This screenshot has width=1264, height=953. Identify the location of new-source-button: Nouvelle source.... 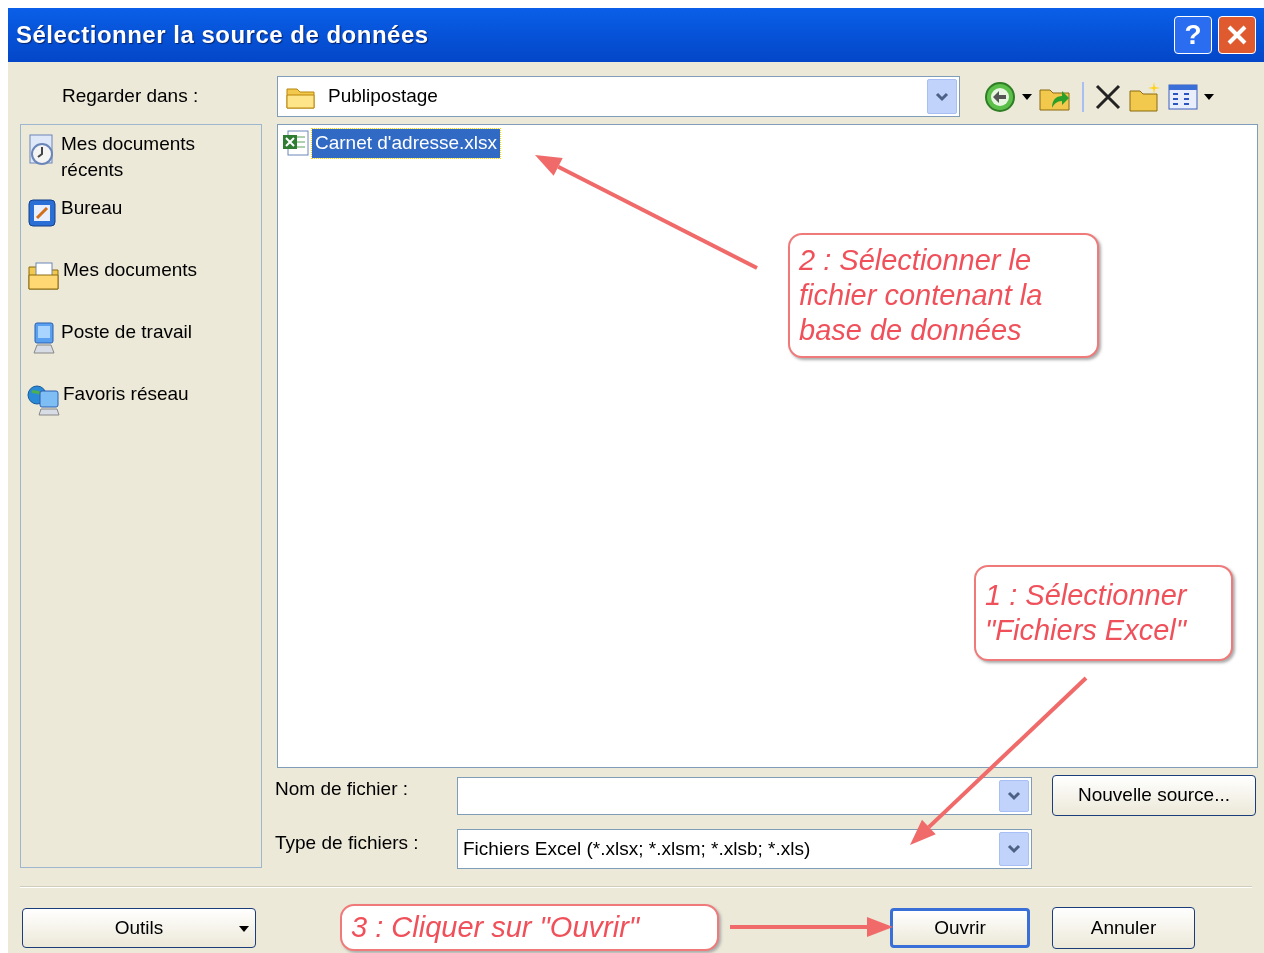
(1154, 795).